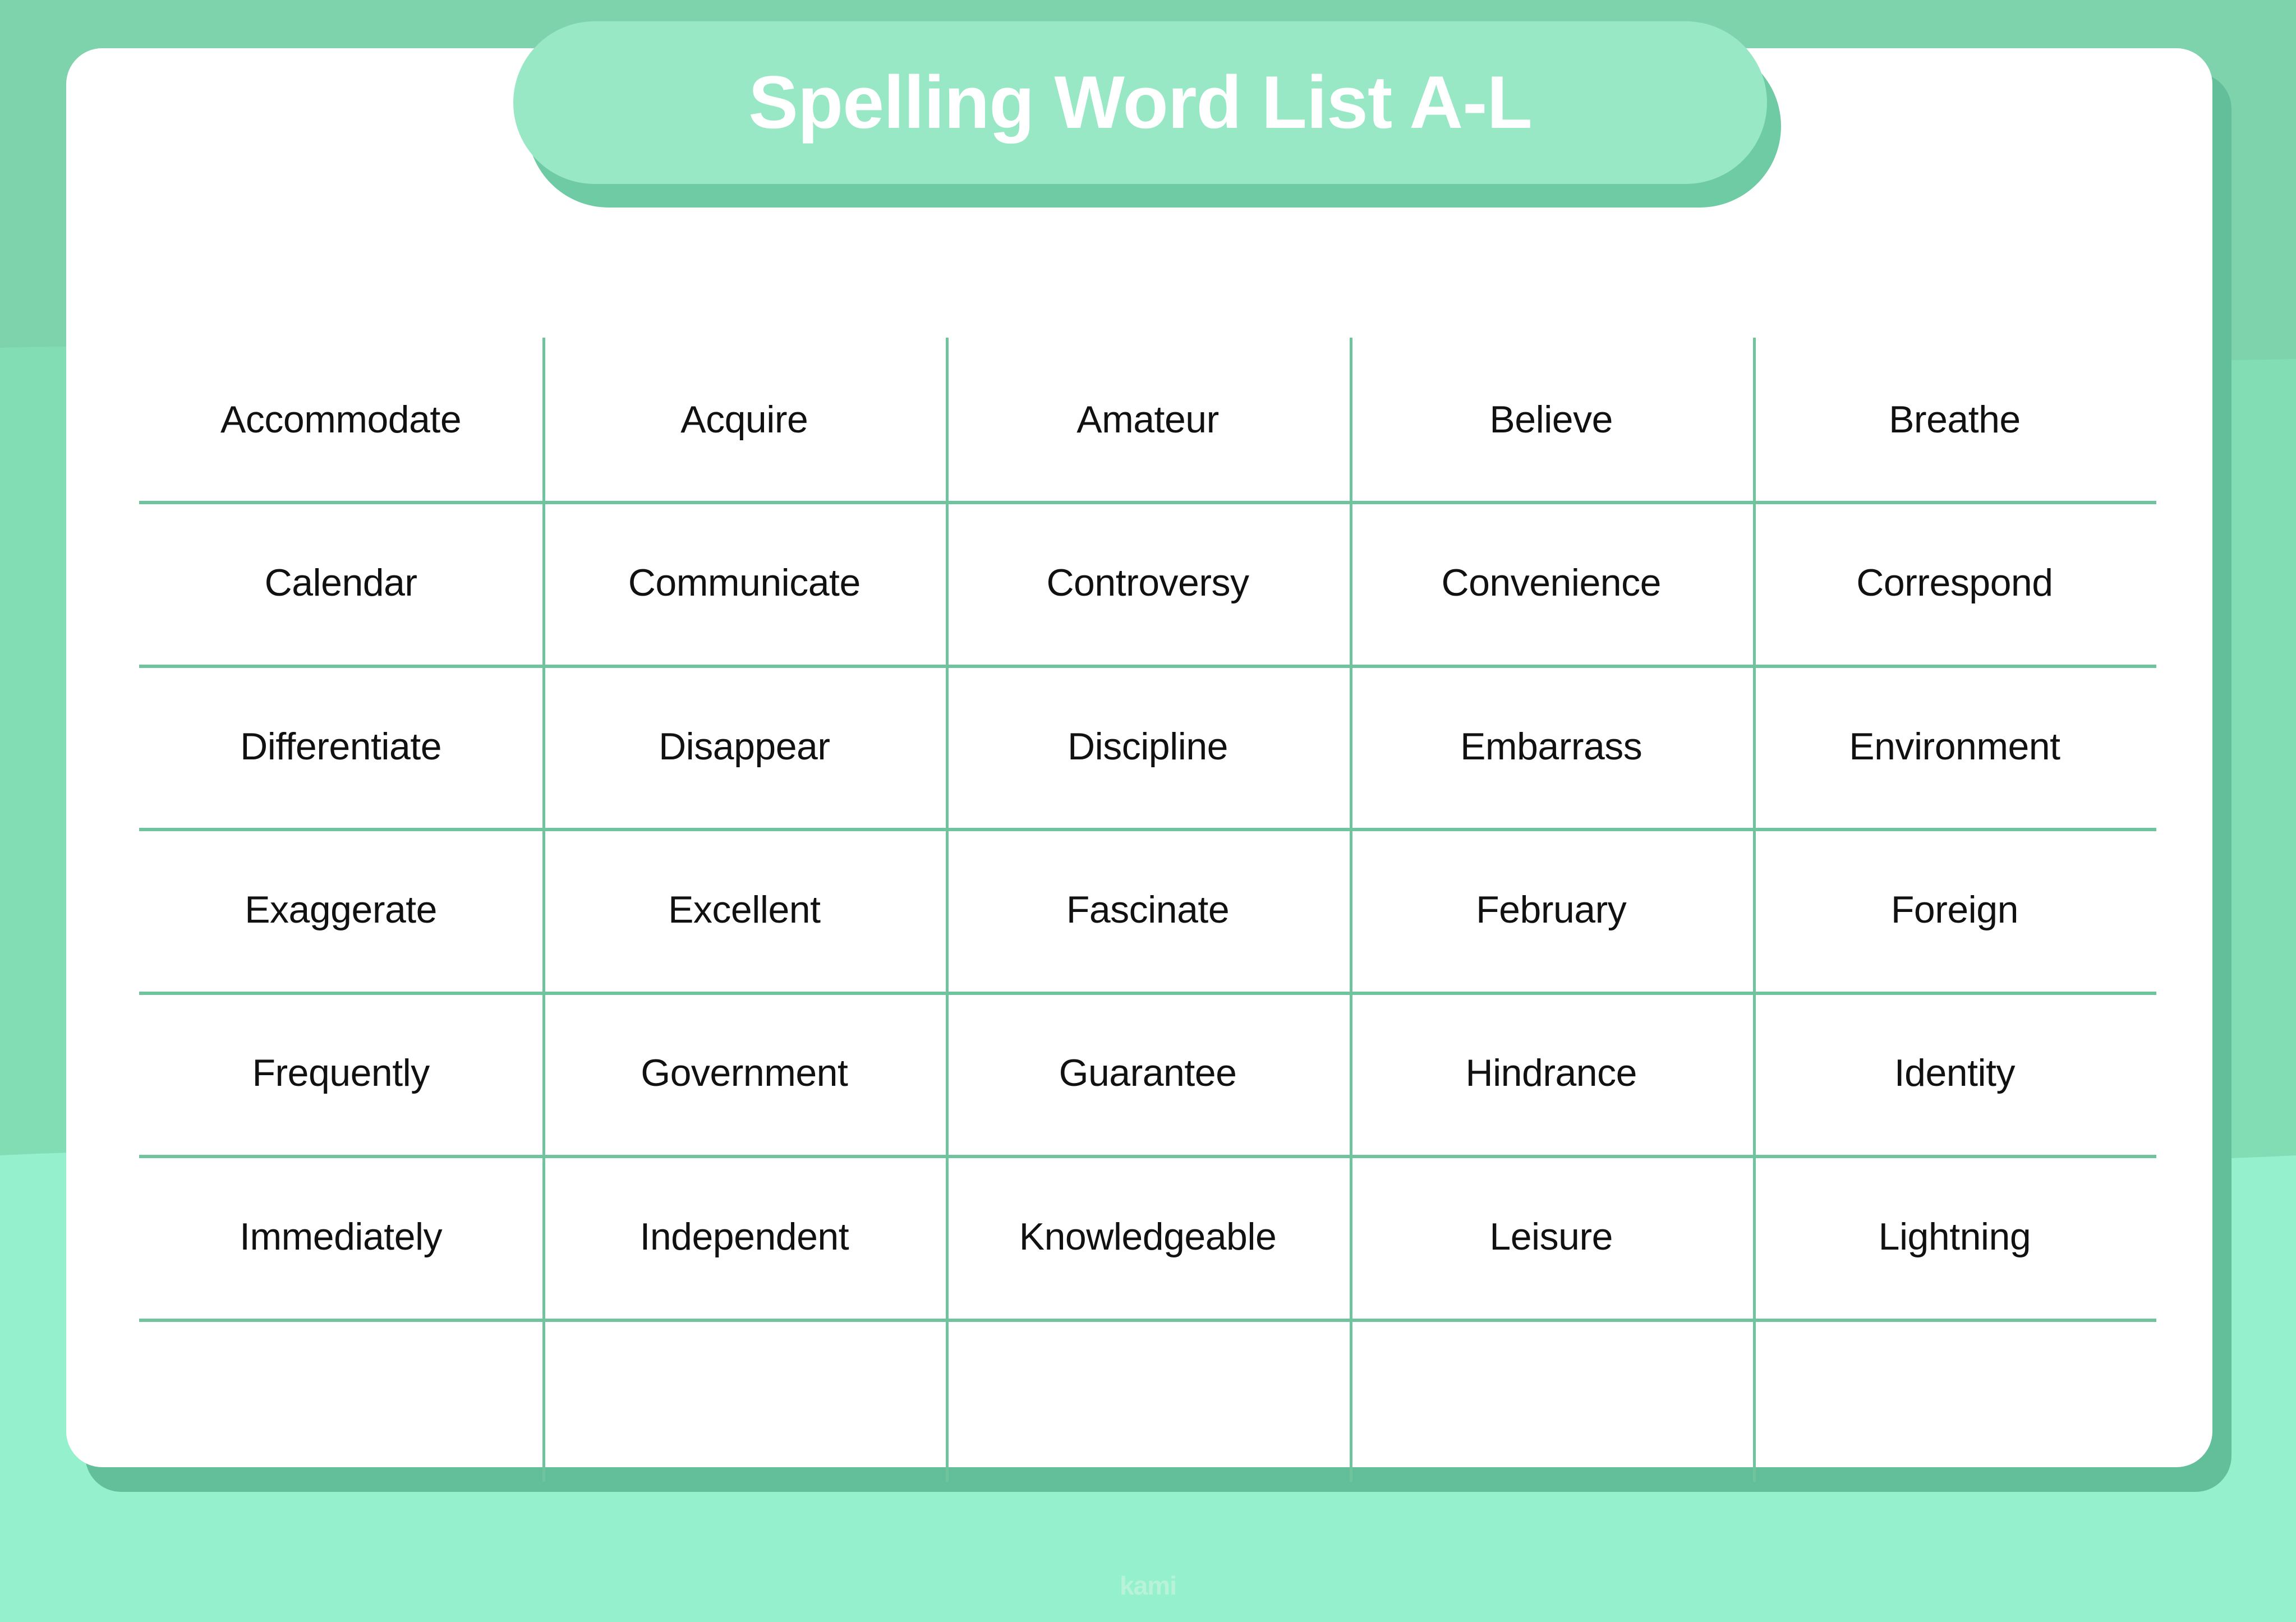 The image size is (2296, 1622). What do you see at coordinates (1954, 1236) in the screenshot?
I see `word-cell: Lightning` at bounding box center [1954, 1236].